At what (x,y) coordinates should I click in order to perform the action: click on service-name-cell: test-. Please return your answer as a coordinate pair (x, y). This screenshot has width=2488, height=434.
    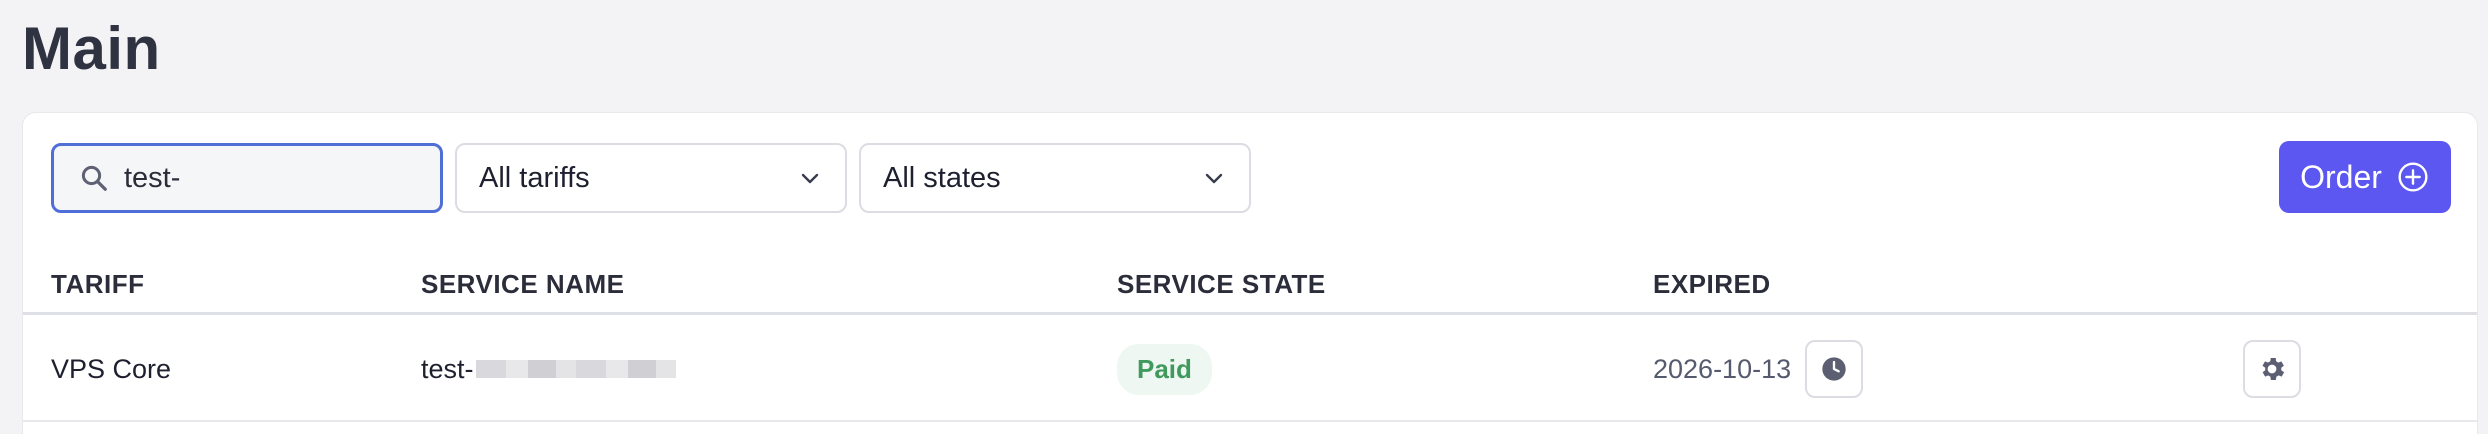
    Looking at the image, I should click on (548, 369).